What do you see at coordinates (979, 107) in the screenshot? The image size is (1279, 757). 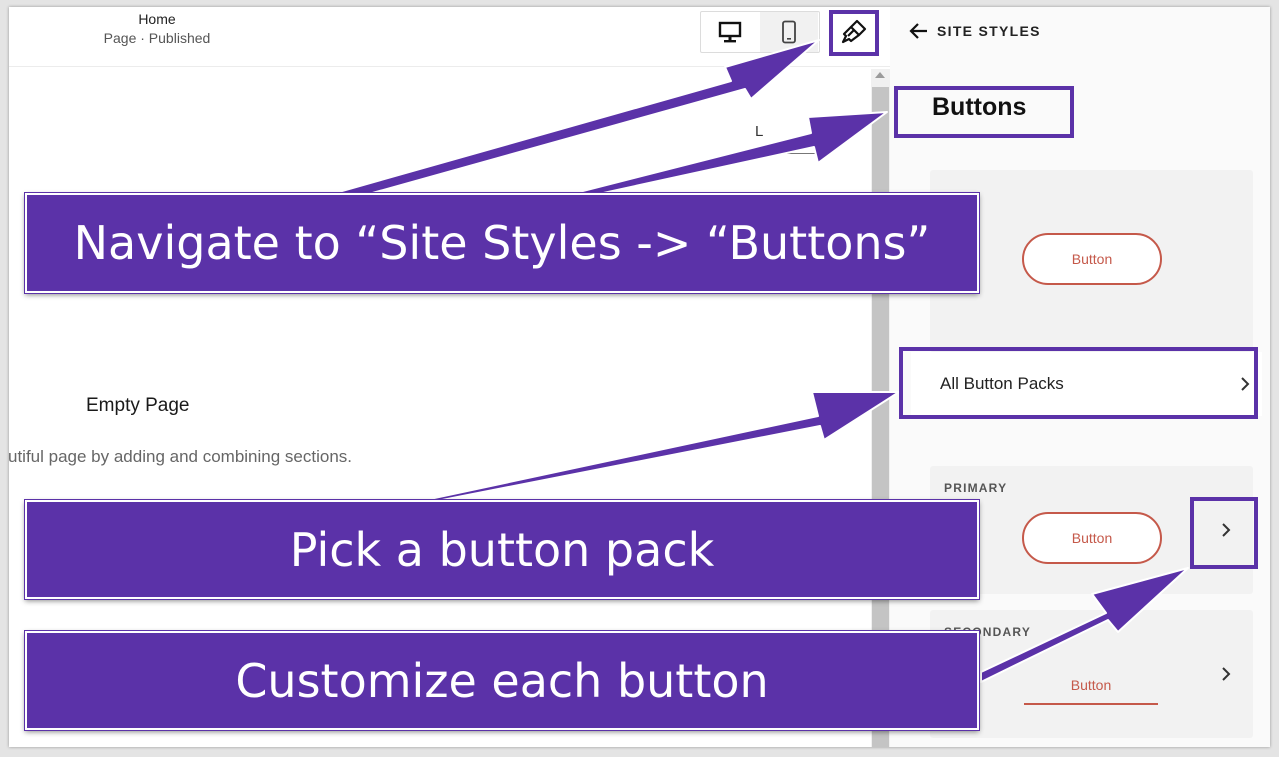 I see `panel-heading: Buttons` at bounding box center [979, 107].